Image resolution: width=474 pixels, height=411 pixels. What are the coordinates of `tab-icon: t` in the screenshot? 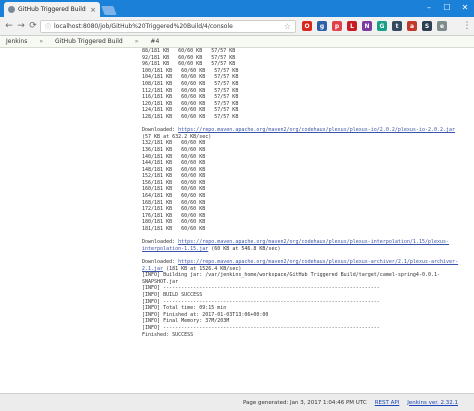 It's located at (397, 26).